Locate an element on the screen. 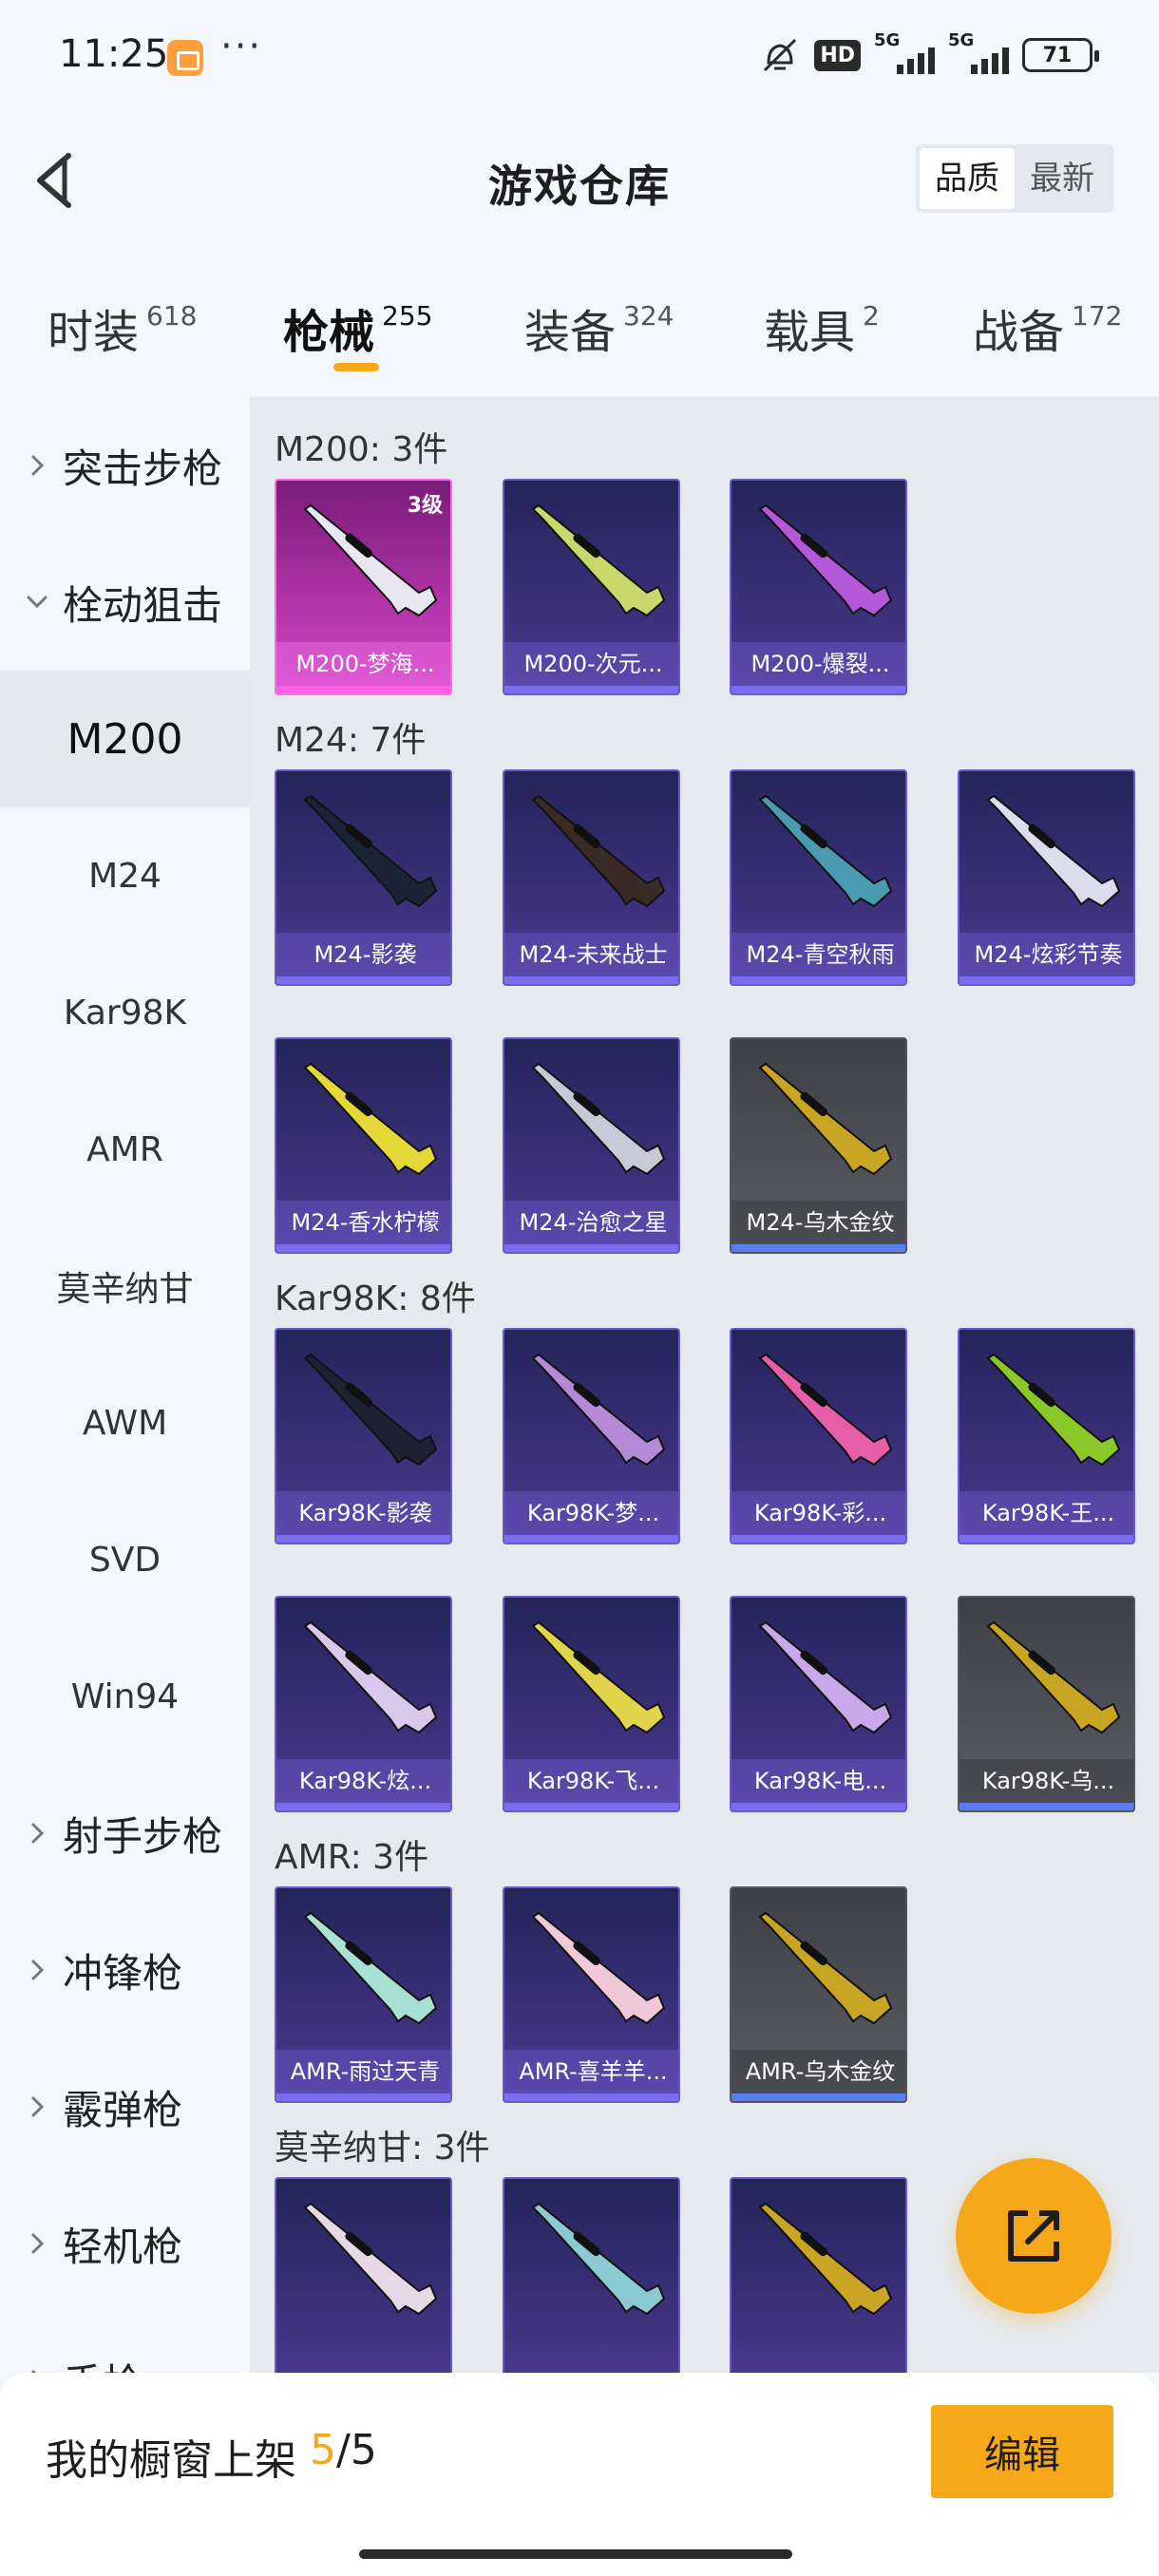 This screenshot has width=1159, height=2576. sidebar-item-label: M24 is located at coordinates (125, 876).